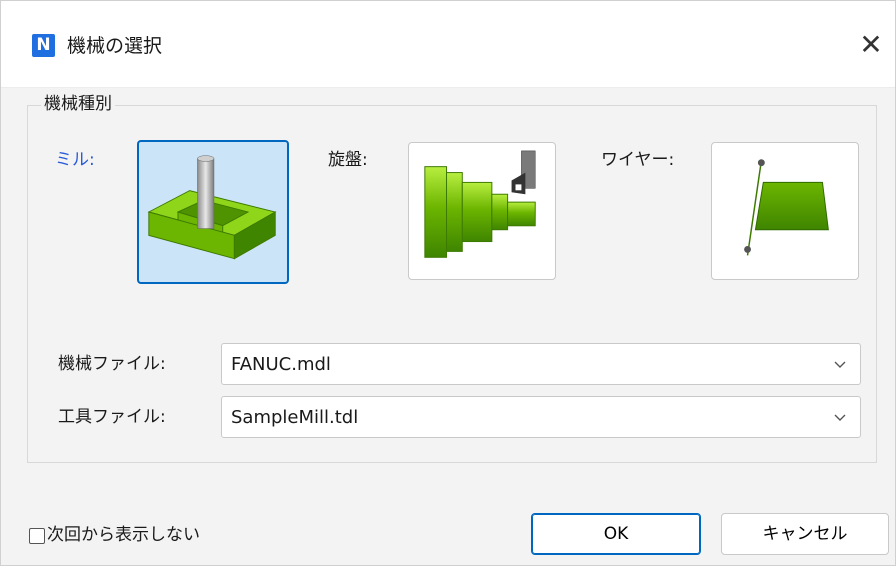  What do you see at coordinates (541, 417) in the screenshot?
I see `tool-file-dropdown: SampleMill.tdl` at bounding box center [541, 417].